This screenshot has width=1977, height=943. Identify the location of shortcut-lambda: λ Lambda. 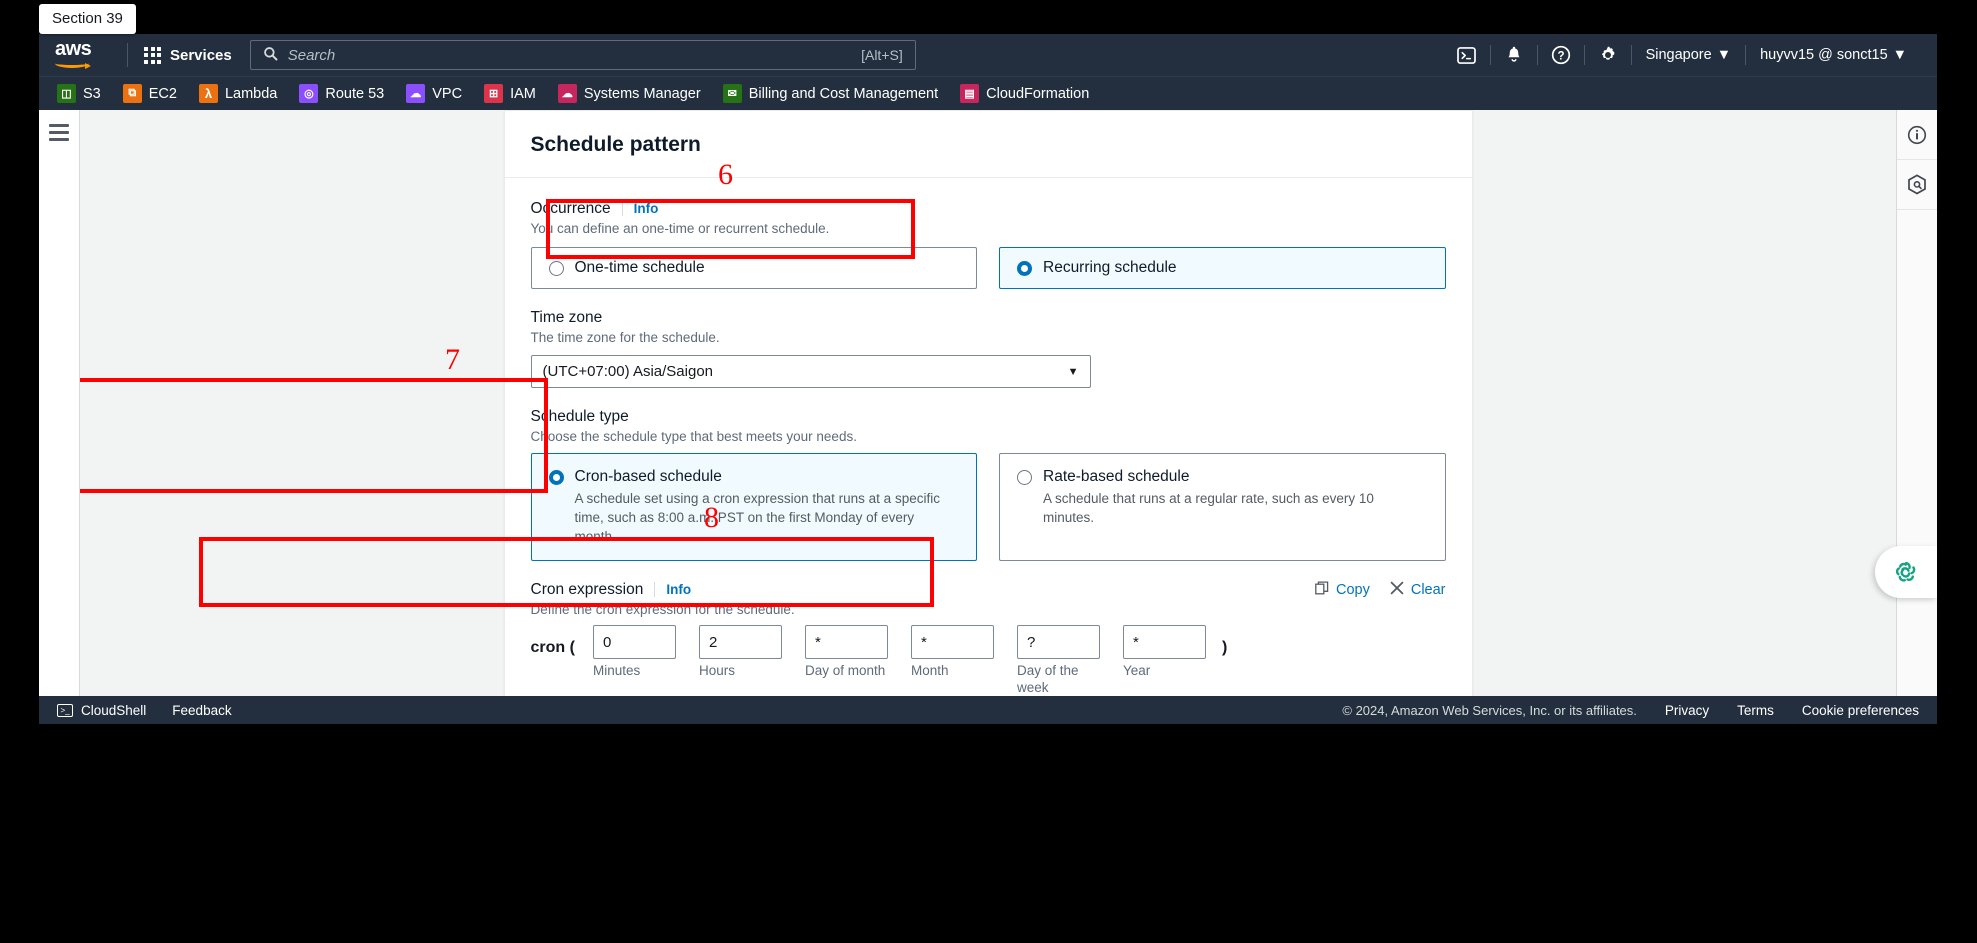
(238, 93).